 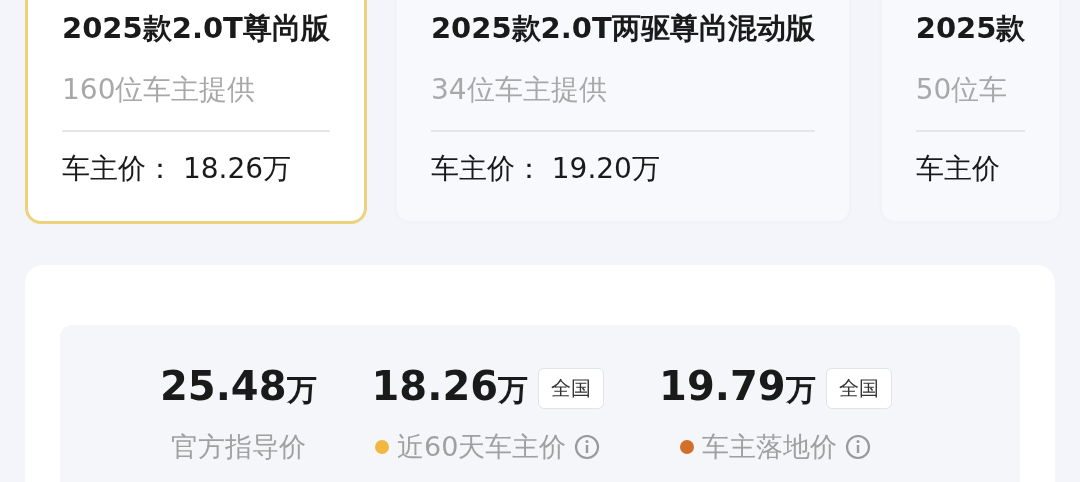 What do you see at coordinates (238, 386) in the screenshot?
I see `price-value: 25.48万` at bounding box center [238, 386].